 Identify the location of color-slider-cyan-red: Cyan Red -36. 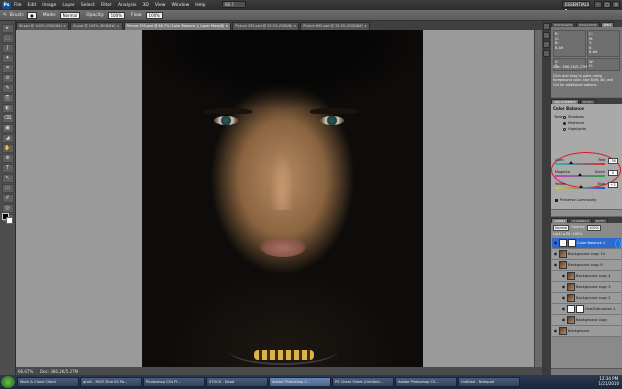
(586, 162).